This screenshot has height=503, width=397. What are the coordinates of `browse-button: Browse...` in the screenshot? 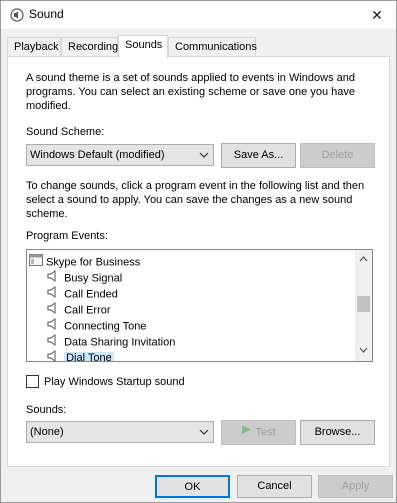 It's located at (337, 432).